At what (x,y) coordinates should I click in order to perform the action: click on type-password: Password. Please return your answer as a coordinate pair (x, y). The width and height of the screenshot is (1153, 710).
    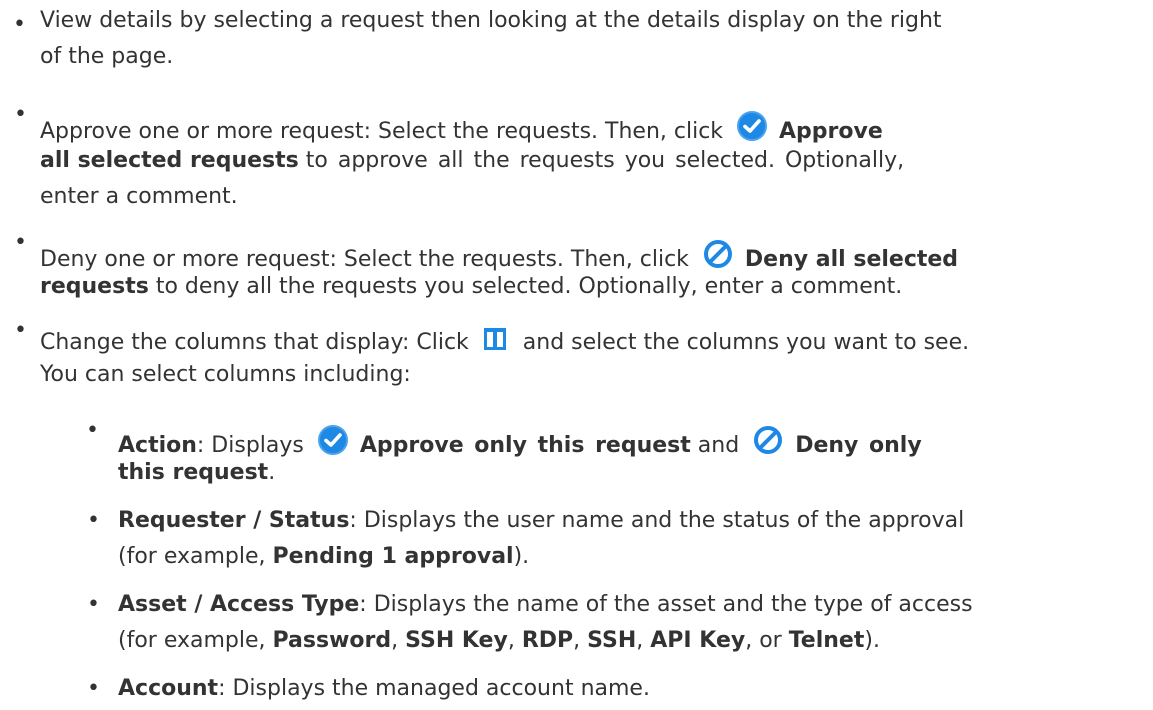
    Looking at the image, I should click on (332, 640).